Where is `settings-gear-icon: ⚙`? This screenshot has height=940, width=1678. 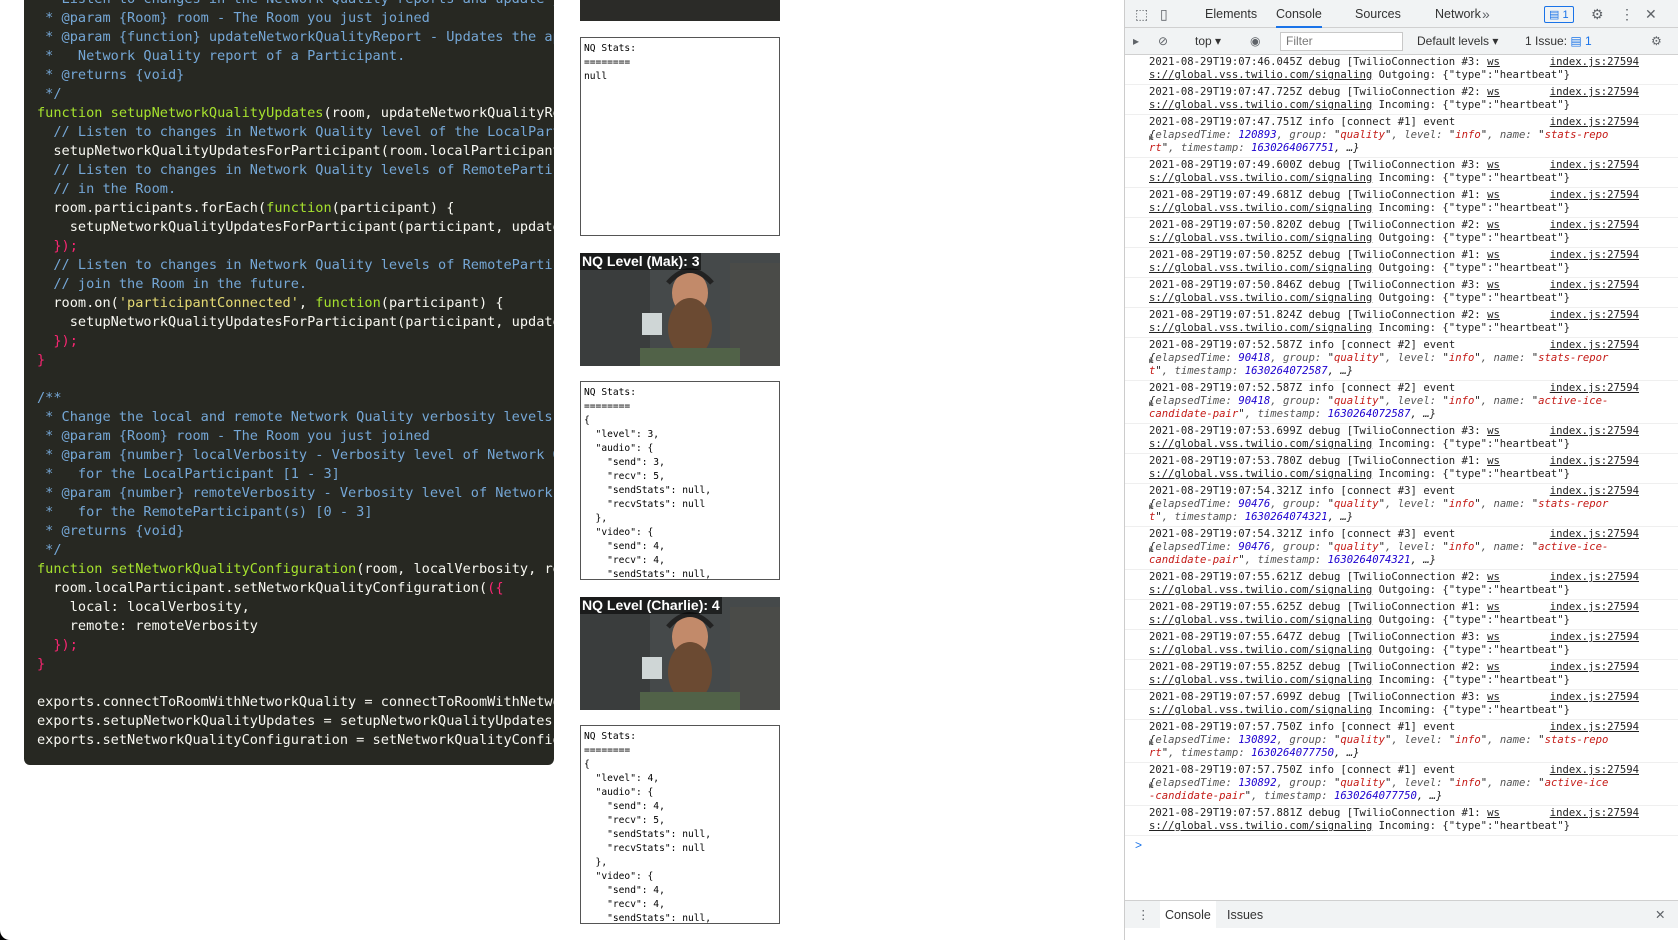 settings-gear-icon: ⚙ is located at coordinates (1597, 14).